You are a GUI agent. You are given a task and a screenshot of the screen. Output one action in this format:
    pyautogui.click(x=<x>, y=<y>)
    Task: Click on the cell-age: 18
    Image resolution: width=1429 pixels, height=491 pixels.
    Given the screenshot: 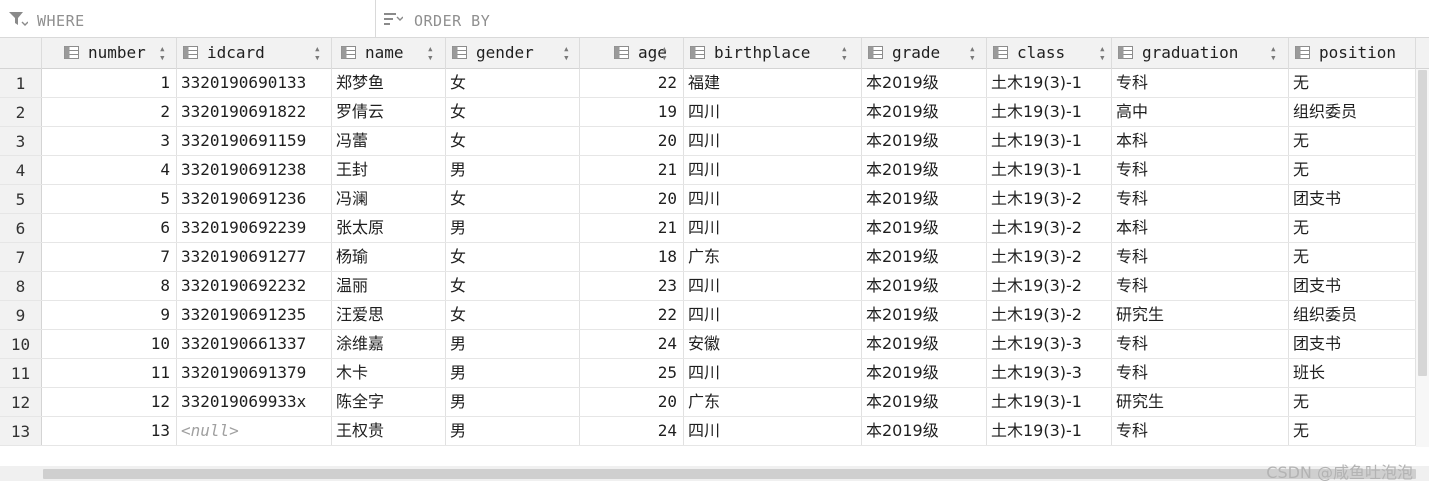 What is the action you would take?
    pyautogui.click(x=632, y=257)
    